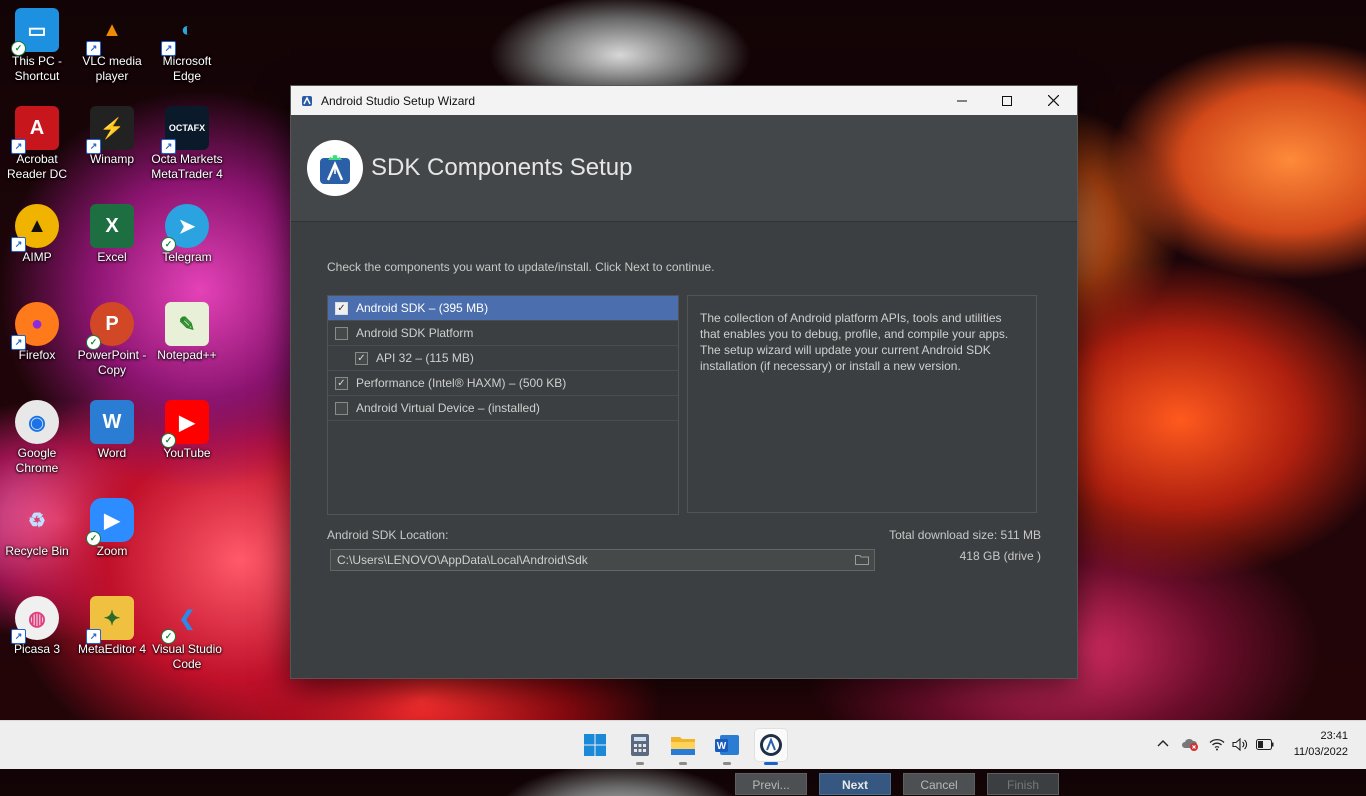 The height and width of the screenshot is (796, 1366). What do you see at coordinates (37, 166) in the screenshot?
I see `desktop-icon-label: Acrobat Reader DC` at bounding box center [37, 166].